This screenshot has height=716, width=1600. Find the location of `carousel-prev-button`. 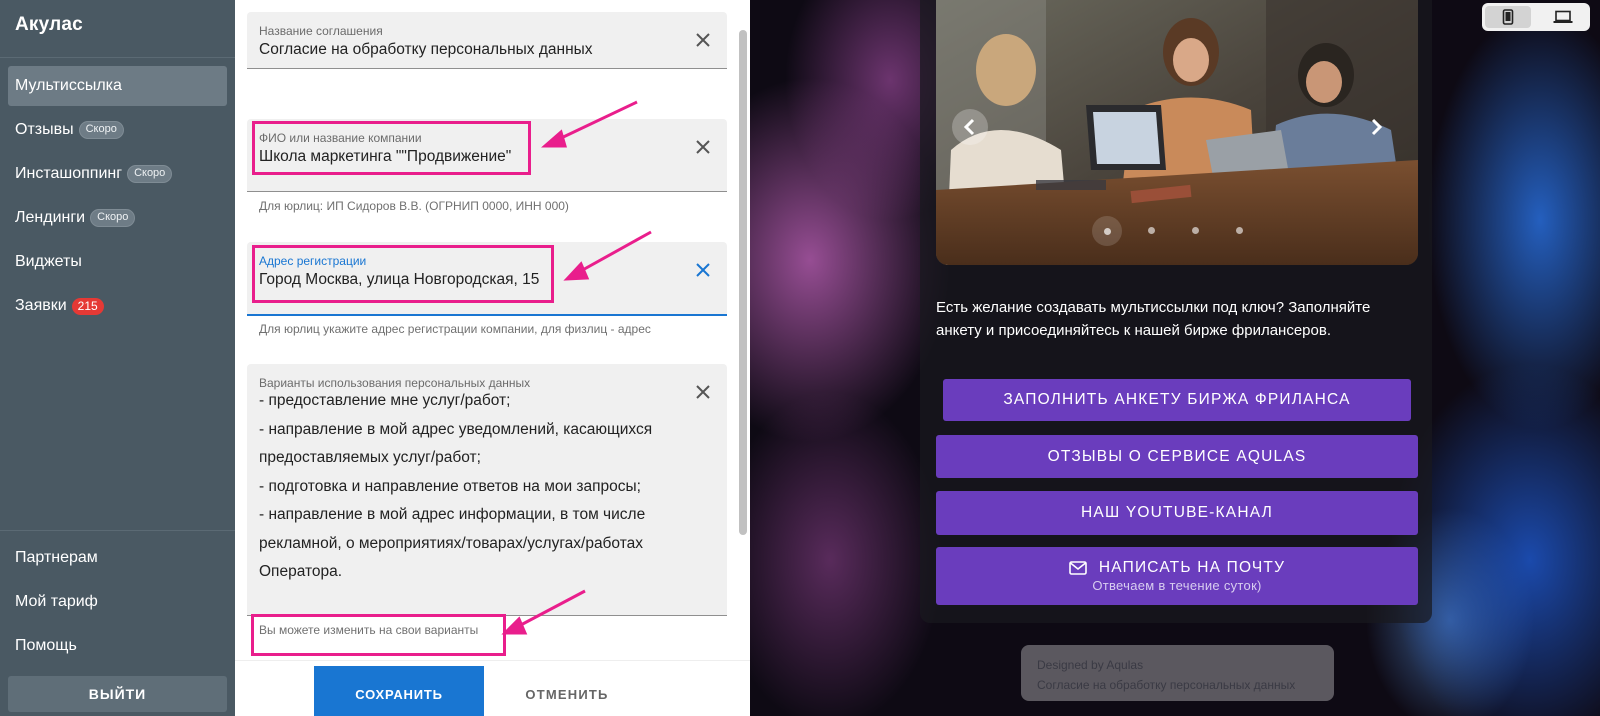

carousel-prev-button is located at coordinates (970, 127).